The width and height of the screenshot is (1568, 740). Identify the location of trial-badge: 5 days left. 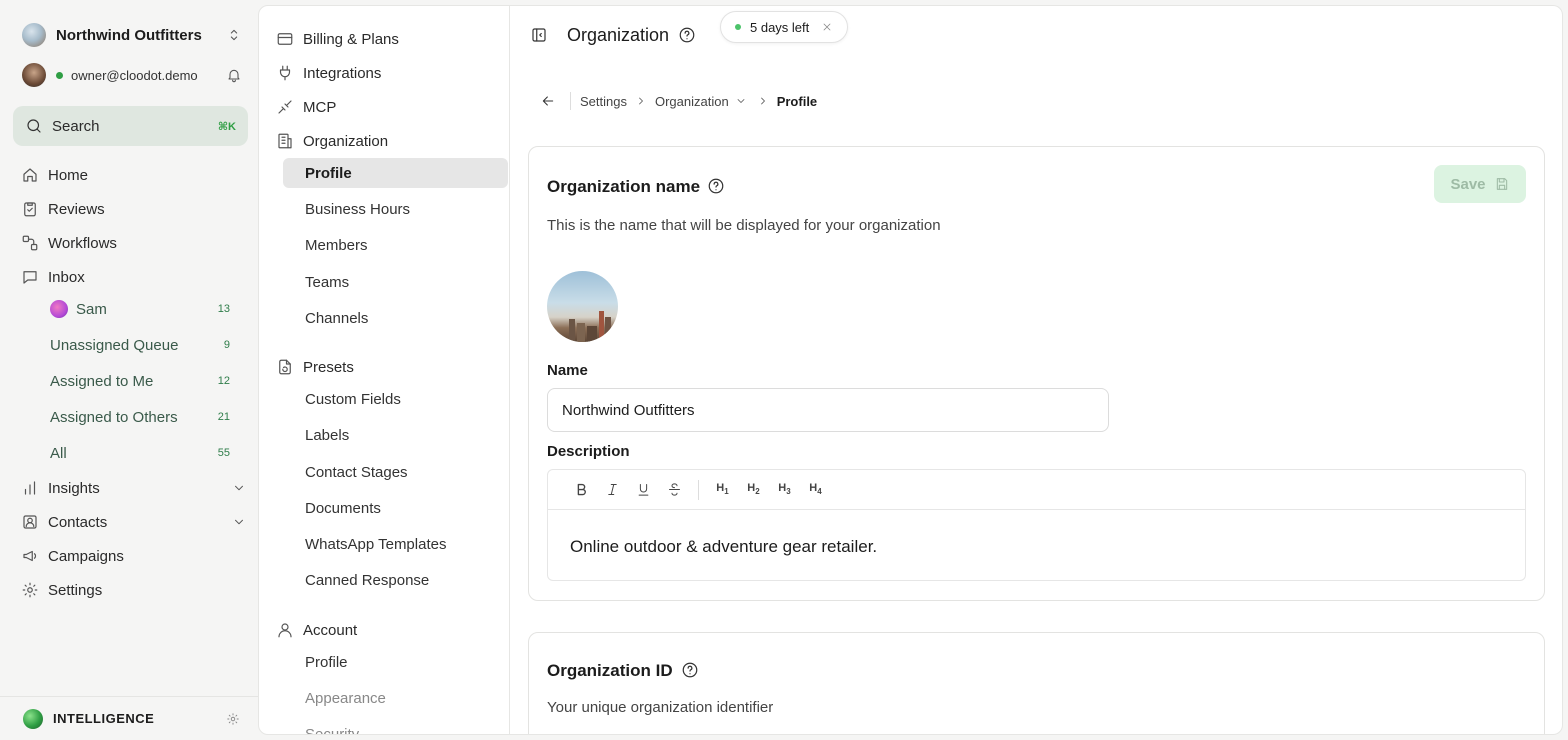
(784, 27).